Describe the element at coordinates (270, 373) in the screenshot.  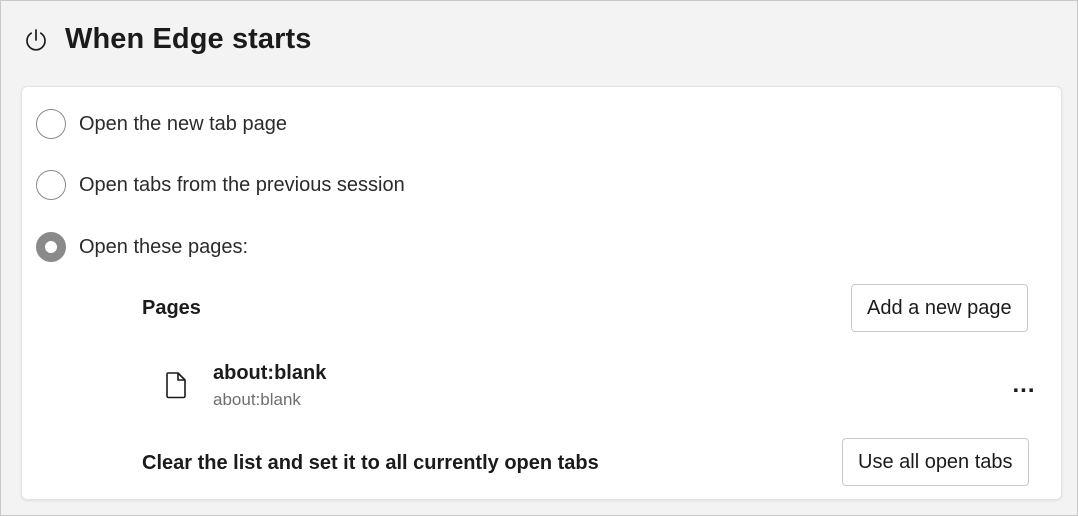
I see `page-title: about:blank` at that location.